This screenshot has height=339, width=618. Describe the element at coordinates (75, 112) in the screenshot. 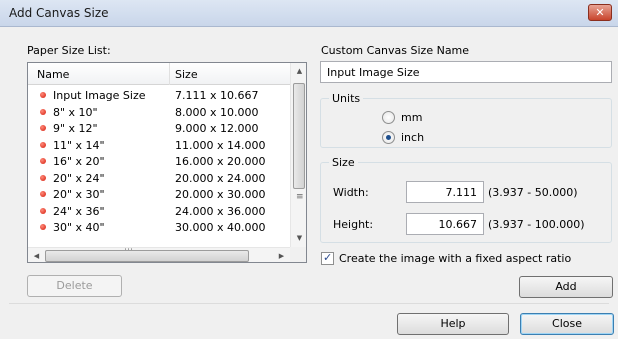

I see `list-item-name: 8" x 10"` at that location.